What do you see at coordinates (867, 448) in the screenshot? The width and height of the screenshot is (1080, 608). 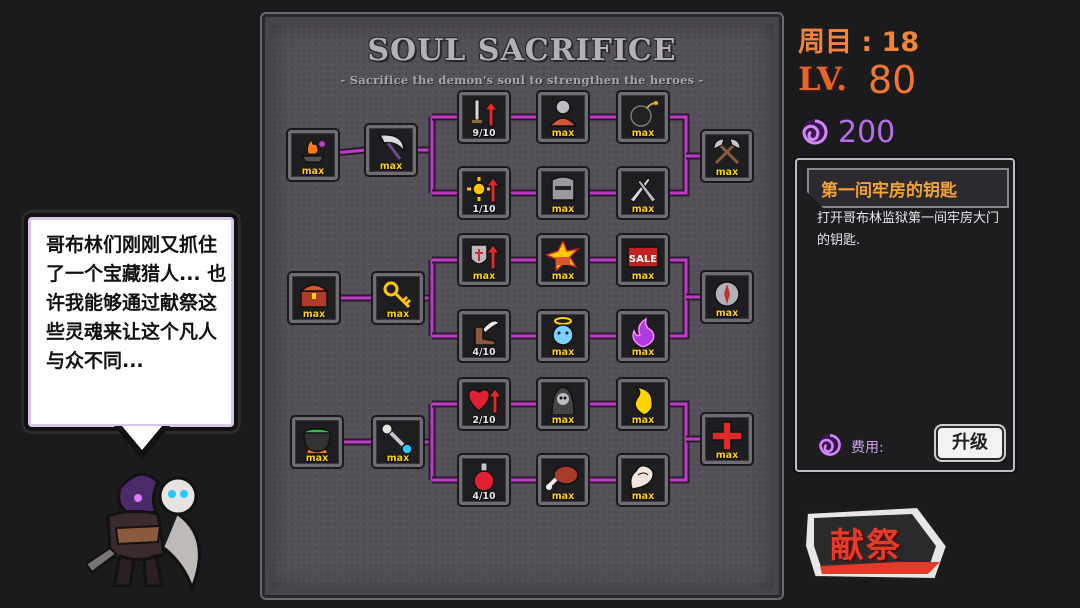 I see `cost-label: 费用:` at bounding box center [867, 448].